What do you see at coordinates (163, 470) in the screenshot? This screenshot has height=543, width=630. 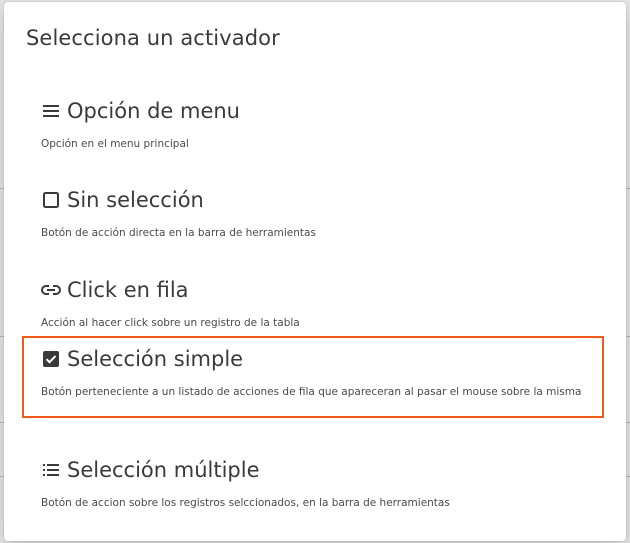 I see `option-label: Selección múltiple` at bounding box center [163, 470].